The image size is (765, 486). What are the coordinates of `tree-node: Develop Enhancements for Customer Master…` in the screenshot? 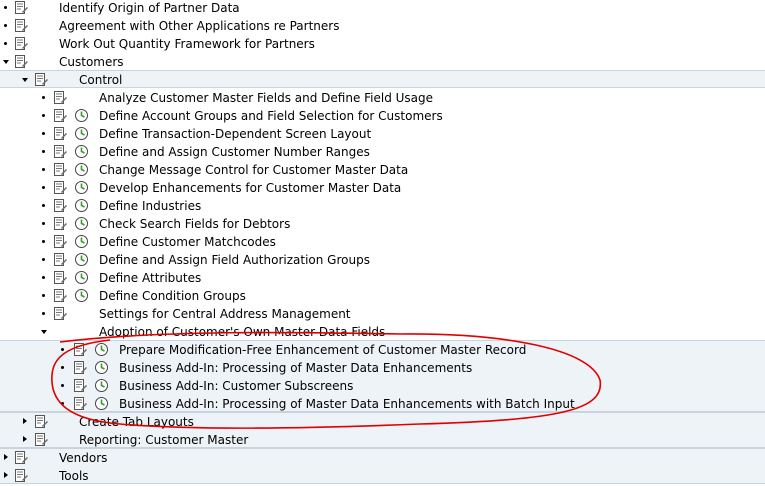 It's located at (382, 188).